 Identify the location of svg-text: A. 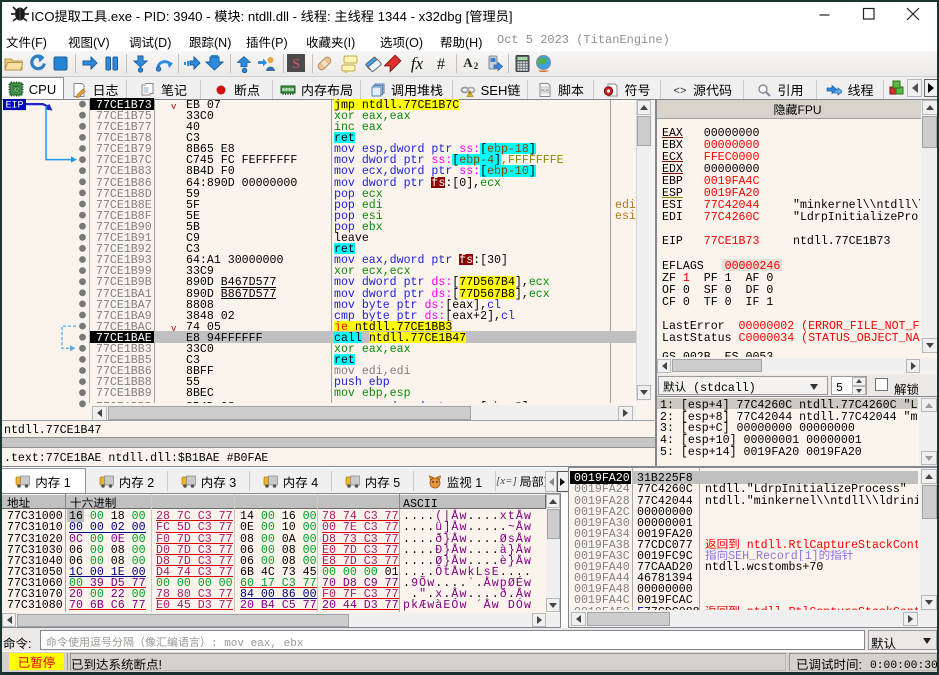
(468, 62).